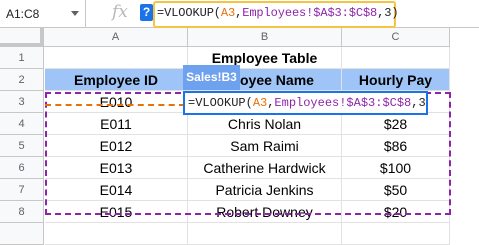 The width and height of the screenshot is (479, 245). What do you see at coordinates (22, 212) in the screenshot?
I see `row-header-8: 8` at bounding box center [22, 212].